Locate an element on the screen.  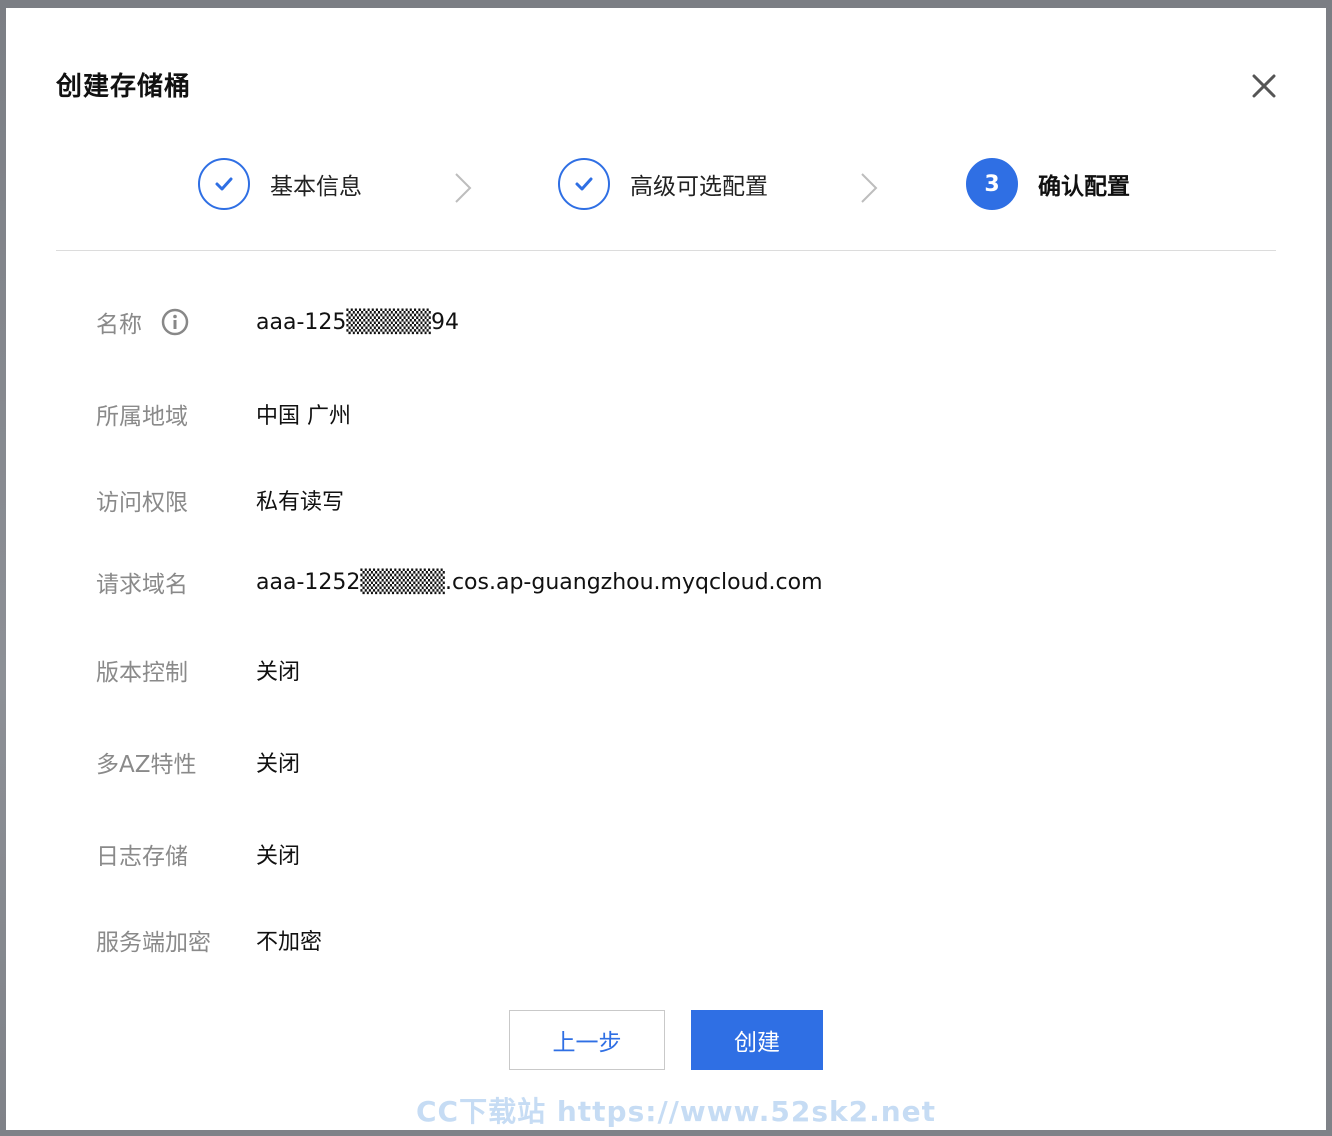
field-value: aaa-125▒▒▒▒▒94 is located at coordinates (357, 322).